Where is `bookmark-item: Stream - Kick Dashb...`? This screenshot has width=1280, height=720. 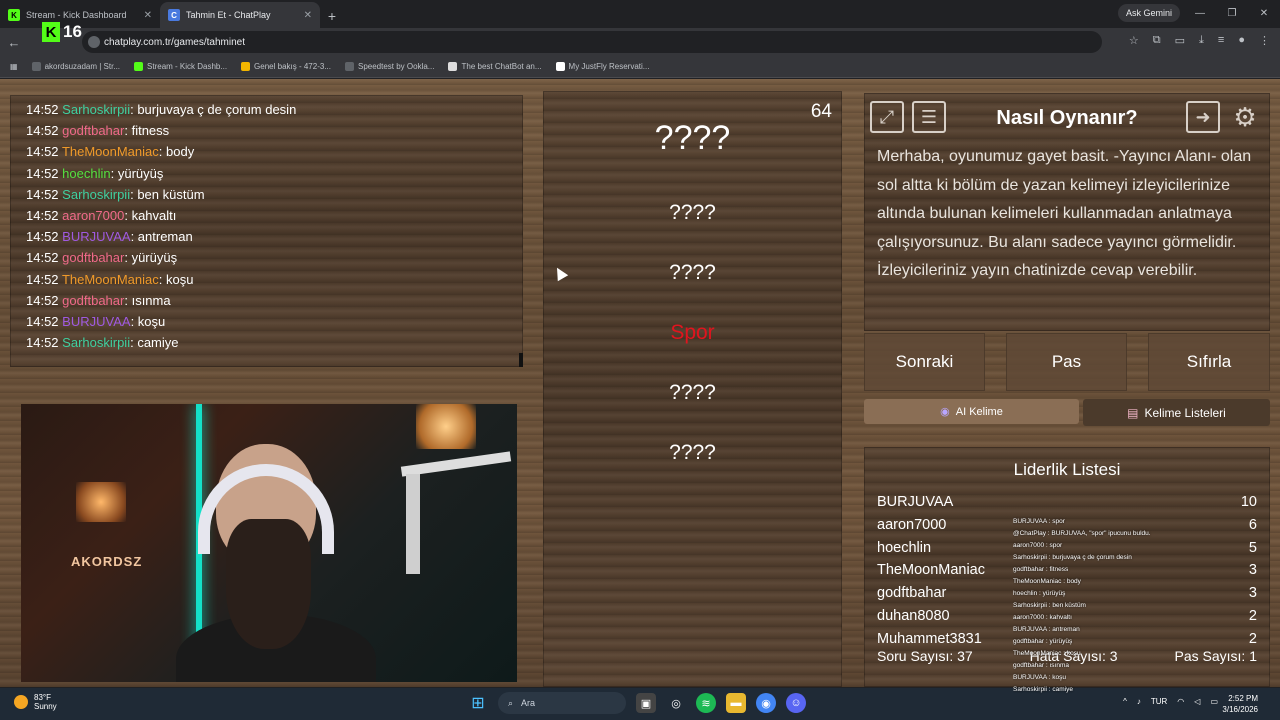
bookmark-item: Stream - Kick Dashb... is located at coordinates (180, 66).